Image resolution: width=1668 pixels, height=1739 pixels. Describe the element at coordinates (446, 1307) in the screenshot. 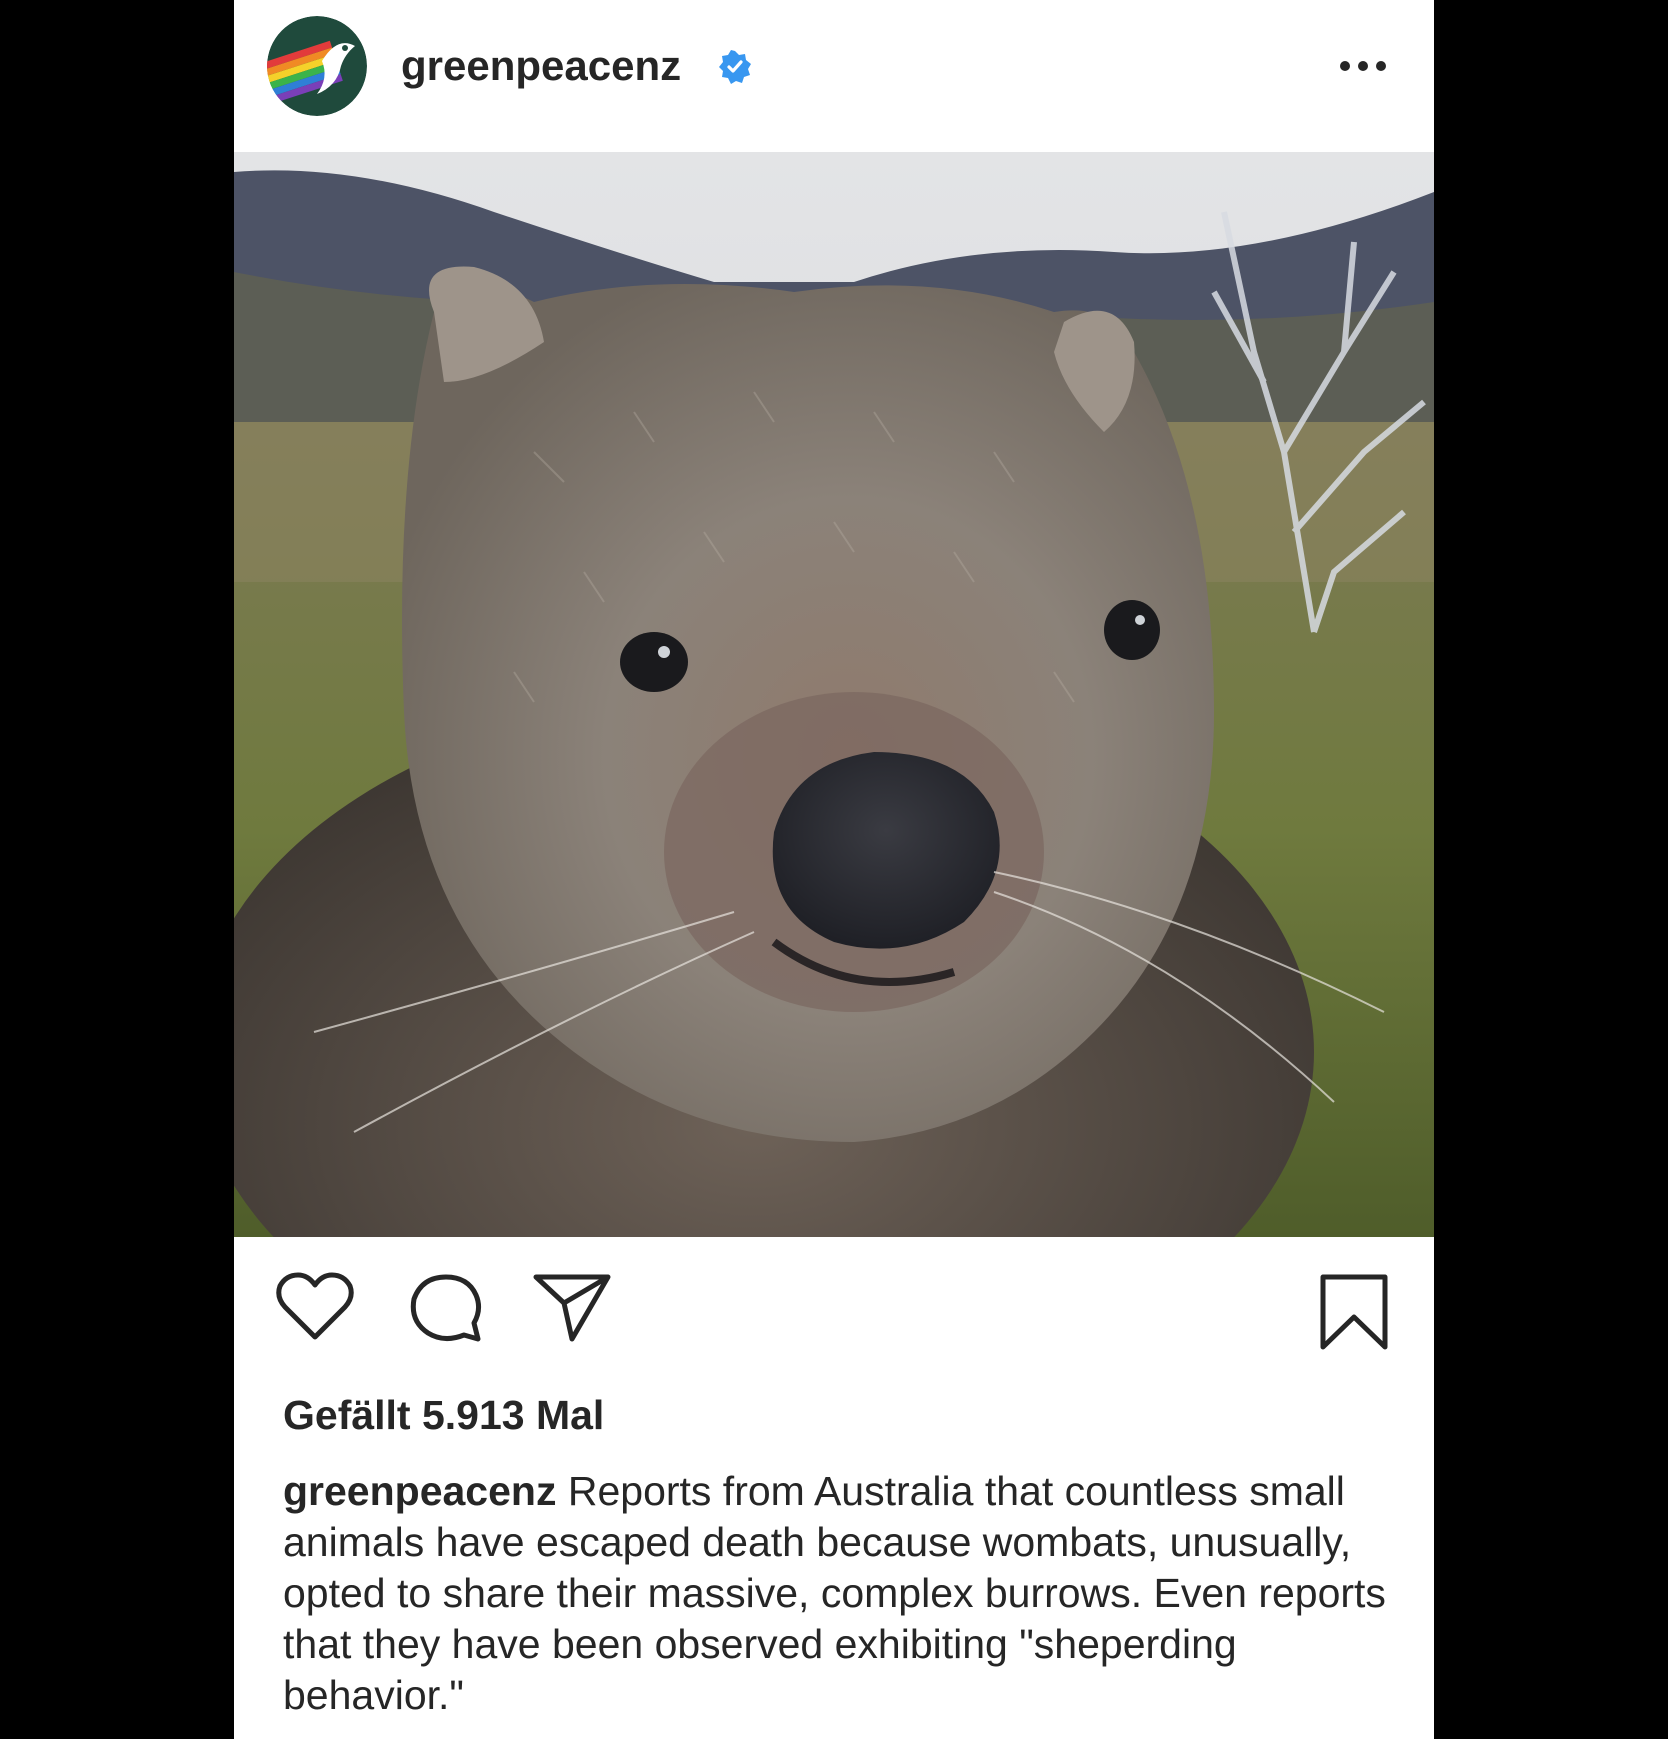

I see `comment-icon` at that location.